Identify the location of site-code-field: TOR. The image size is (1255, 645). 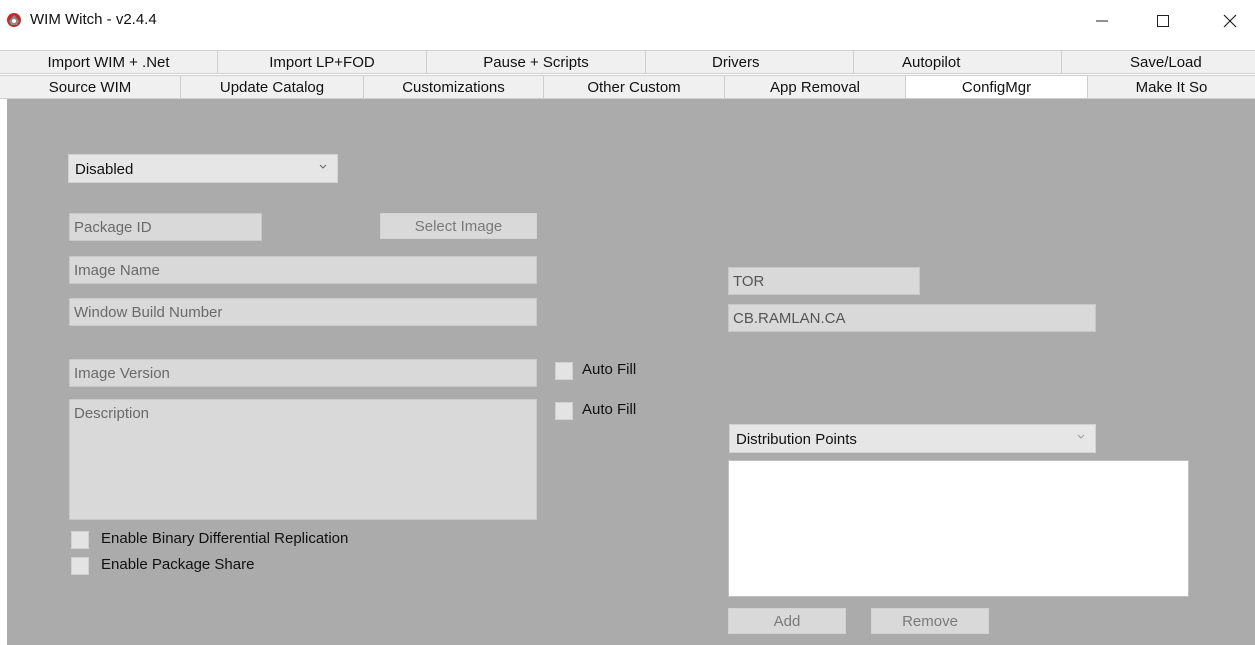
(824, 281).